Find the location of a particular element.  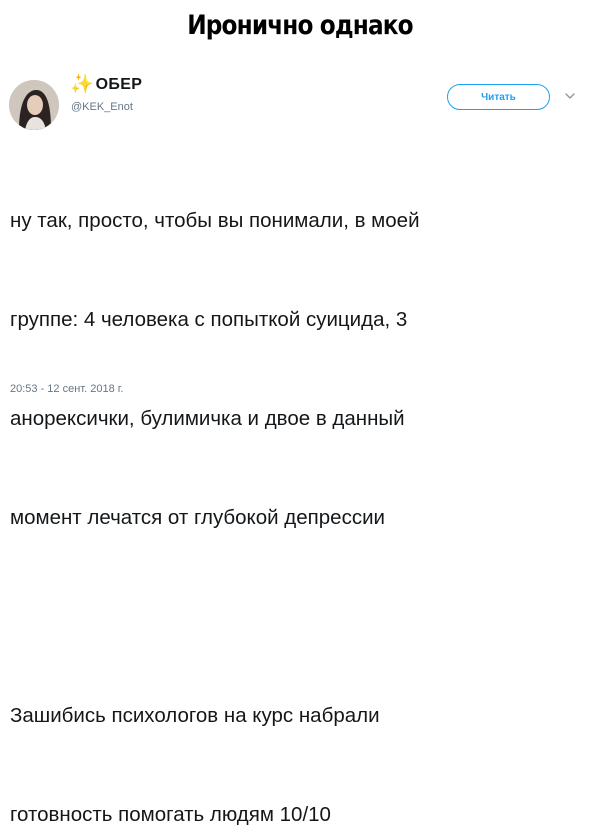

tweet-text-line: готовность помогать людям 10/10 is located at coordinates (170, 814).